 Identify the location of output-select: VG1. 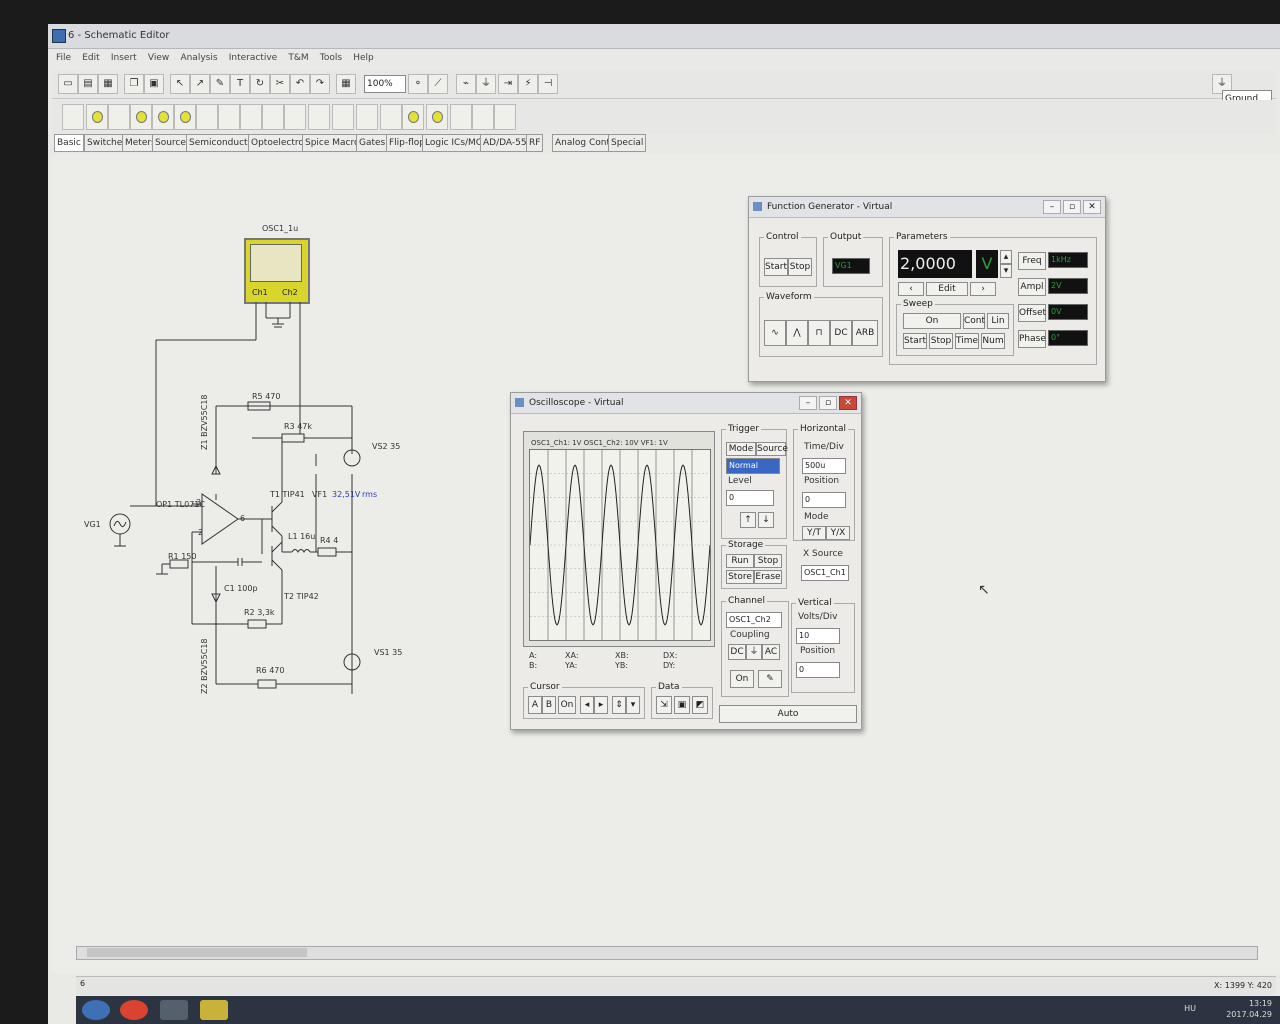
(851, 266).